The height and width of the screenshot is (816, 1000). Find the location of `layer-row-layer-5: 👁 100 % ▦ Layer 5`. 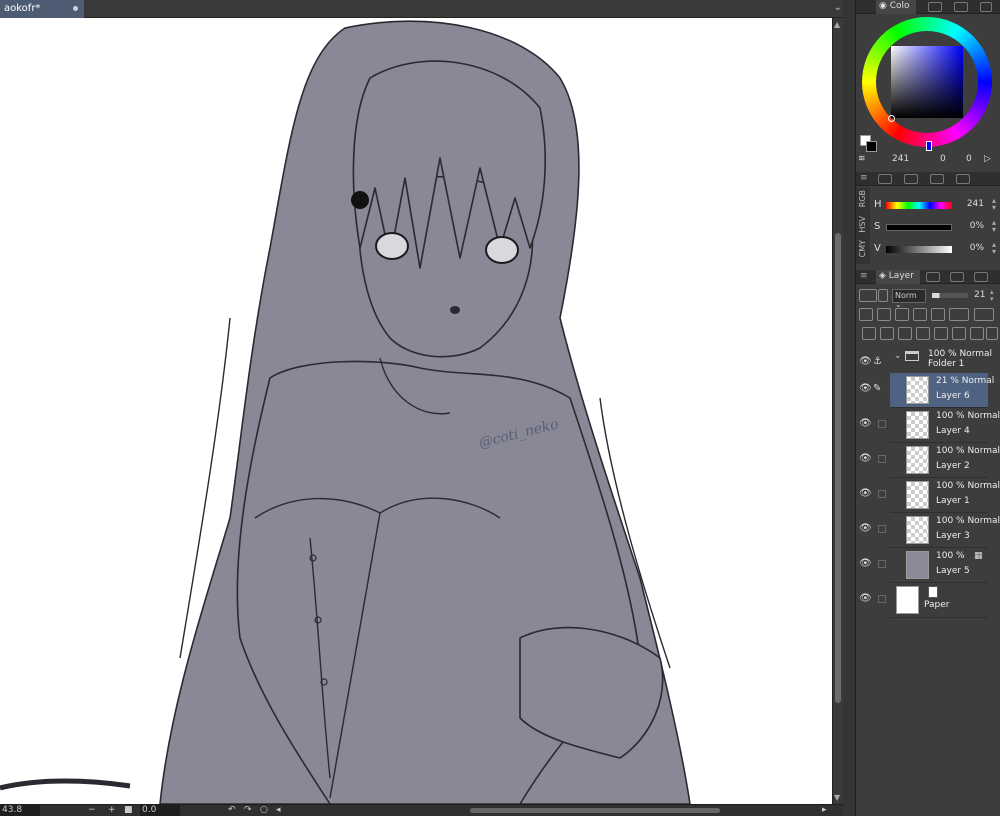

layer-row-layer-5: 👁 100 % ▦ Layer 5 is located at coordinates (928, 565).